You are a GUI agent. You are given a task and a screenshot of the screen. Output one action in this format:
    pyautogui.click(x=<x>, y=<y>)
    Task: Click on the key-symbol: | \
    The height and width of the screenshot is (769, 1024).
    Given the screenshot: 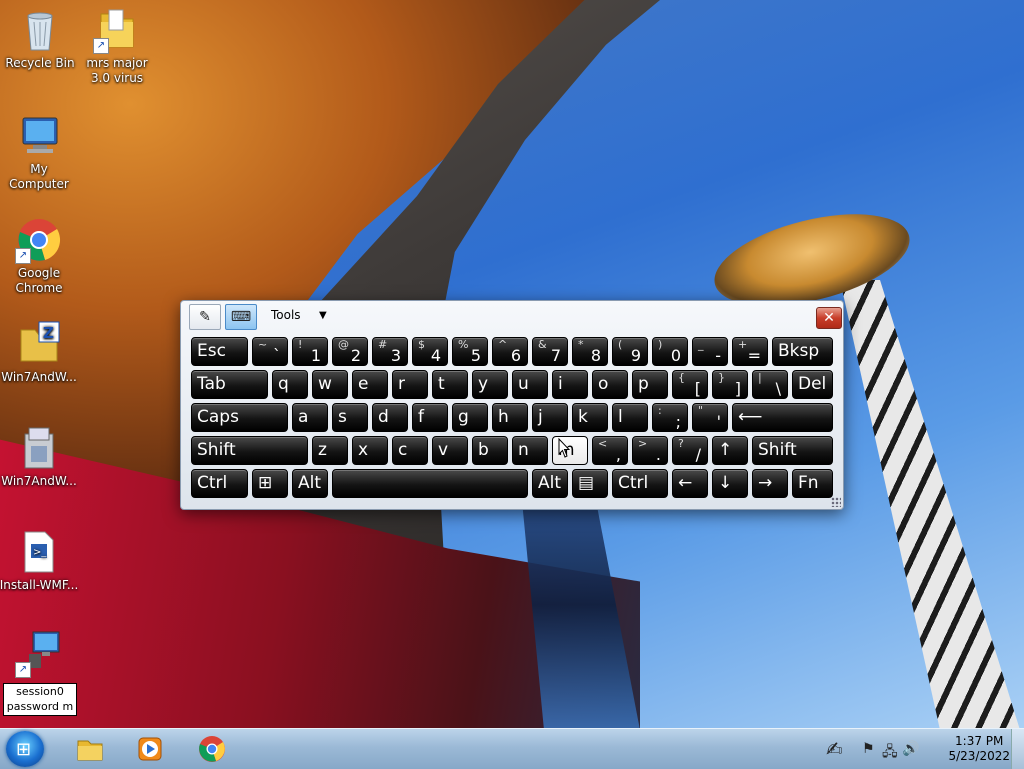 What is the action you would take?
    pyautogui.click(x=770, y=384)
    